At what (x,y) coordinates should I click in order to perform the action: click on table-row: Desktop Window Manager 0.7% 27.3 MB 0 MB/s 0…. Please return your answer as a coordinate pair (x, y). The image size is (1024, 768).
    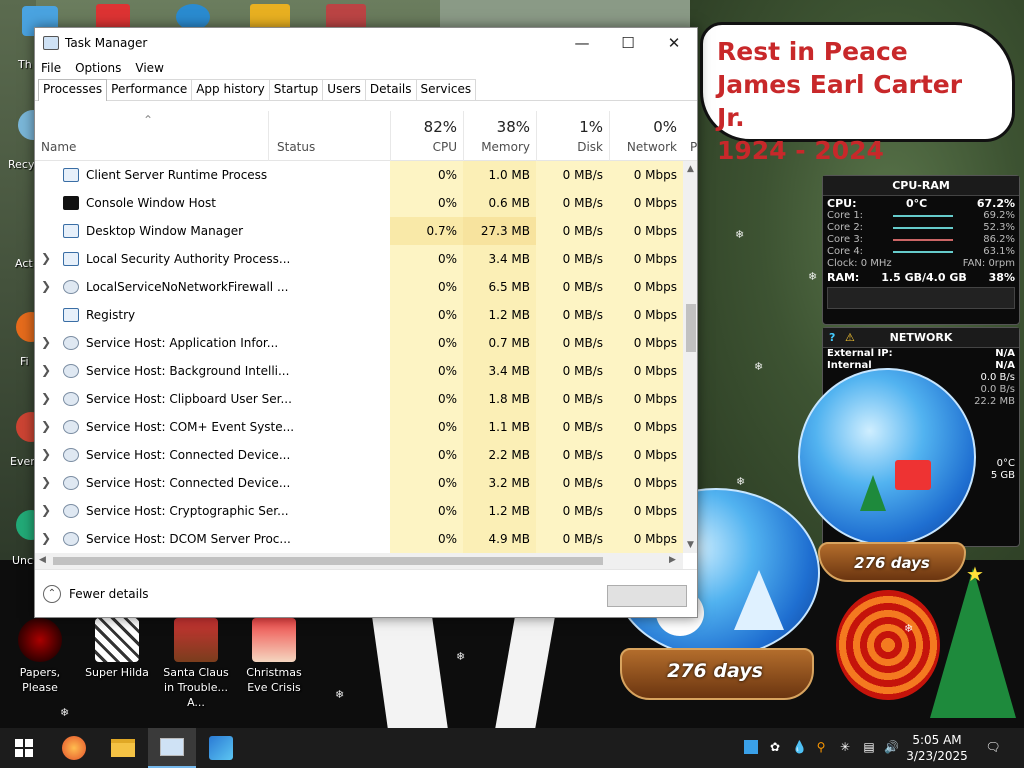
    Looking at the image, I should click on (359, 231).